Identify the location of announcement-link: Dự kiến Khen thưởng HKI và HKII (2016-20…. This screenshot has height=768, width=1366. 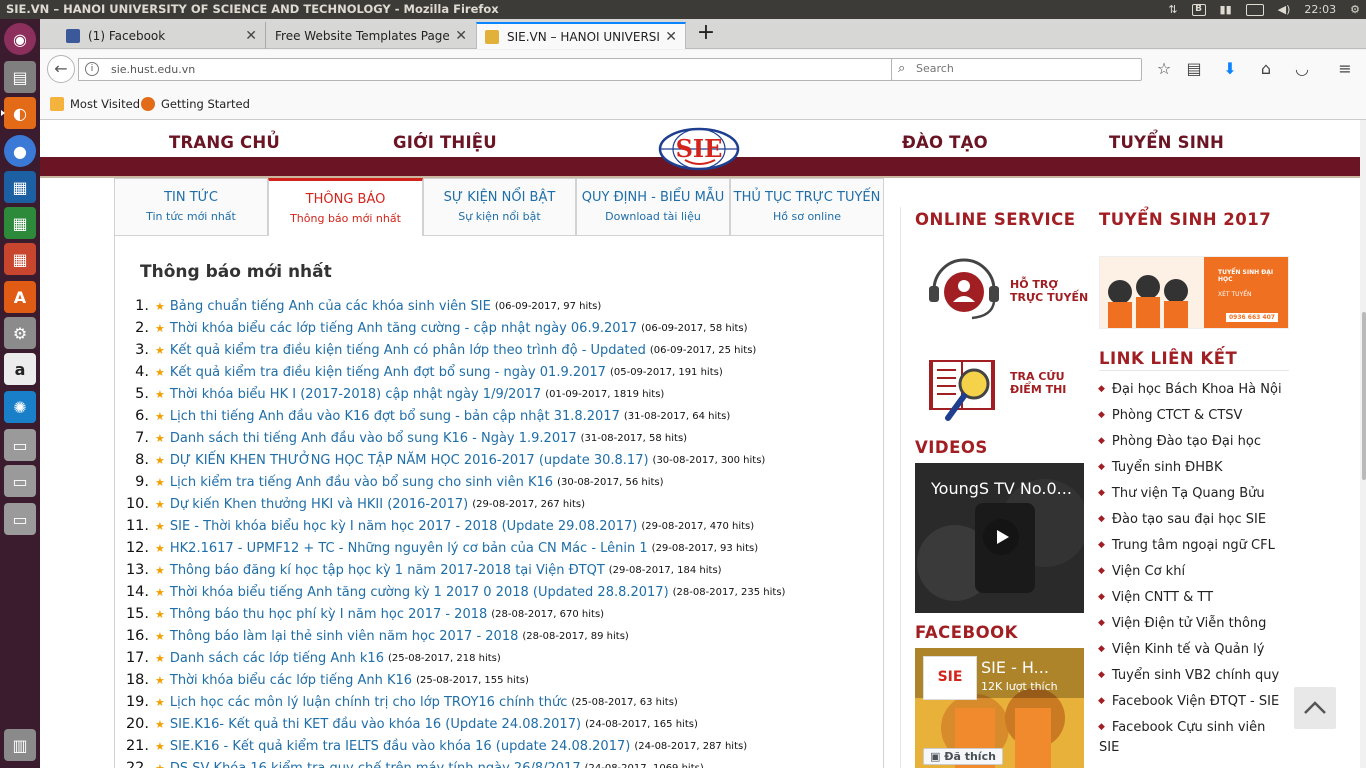
(319, 504).